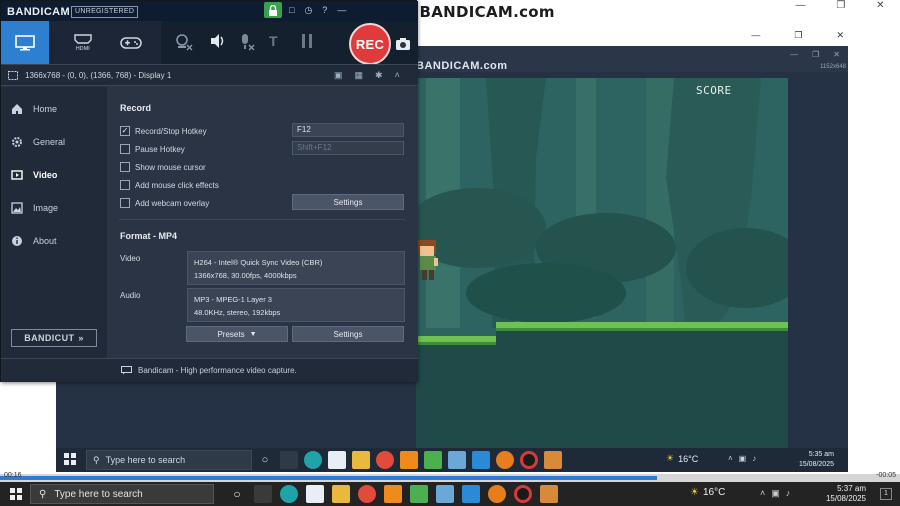  What do you see at coordinates (237, 334) in the screenshot?
I see `presets-button: Presets ▼` at bounding box center [237, 334].